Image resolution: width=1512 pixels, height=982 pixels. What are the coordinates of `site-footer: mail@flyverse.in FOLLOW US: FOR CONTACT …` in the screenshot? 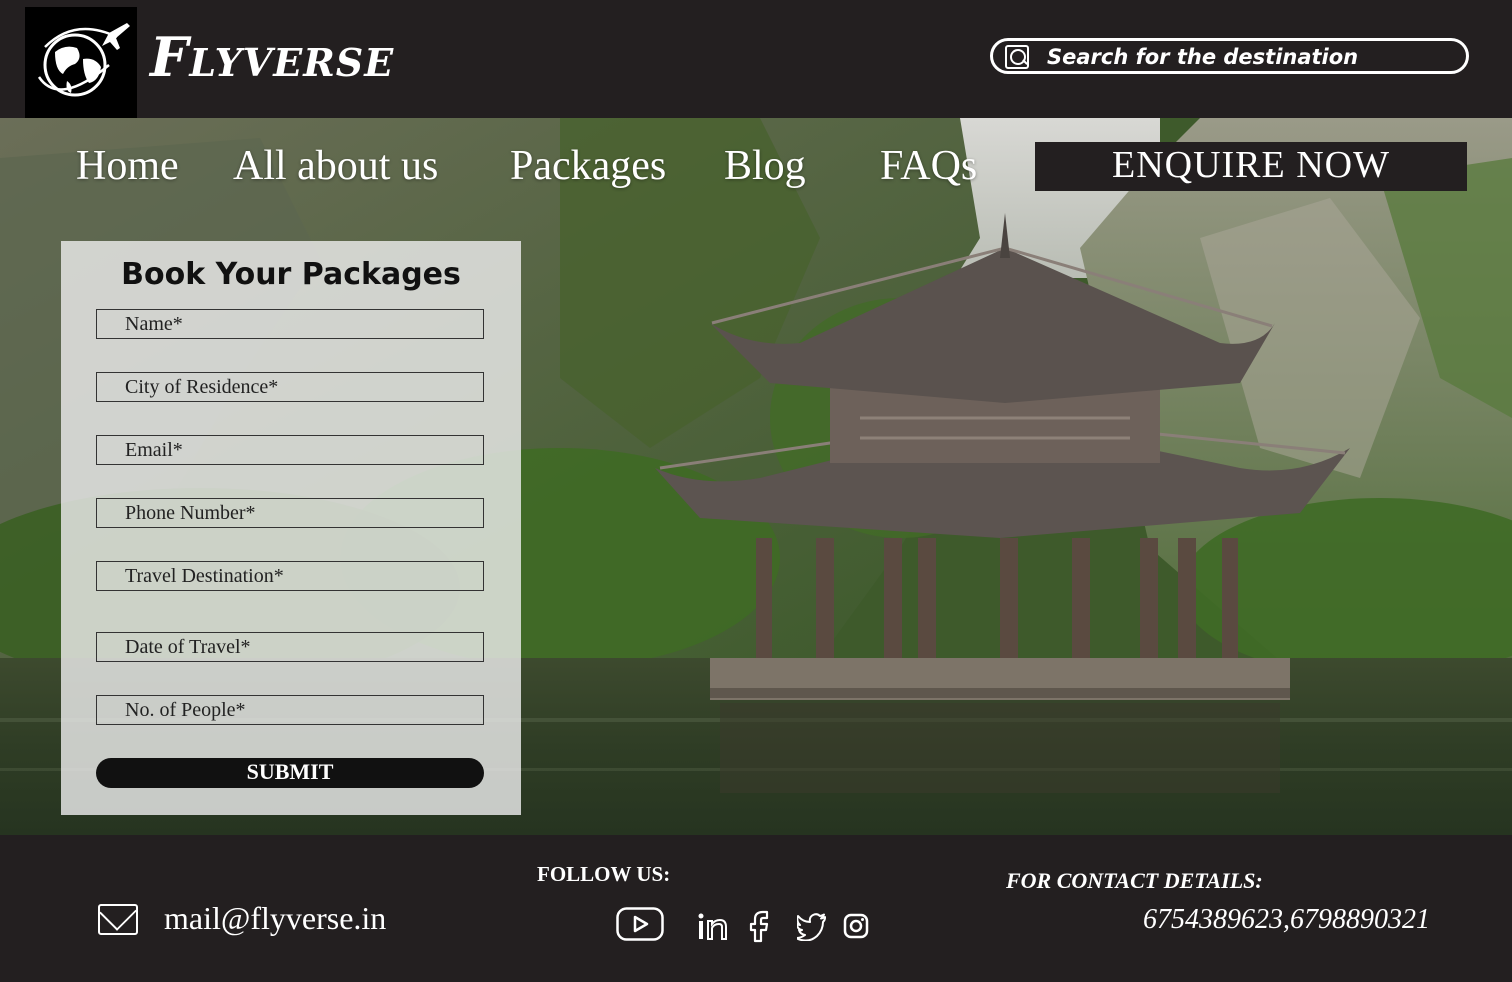 It's located at (756, 908).